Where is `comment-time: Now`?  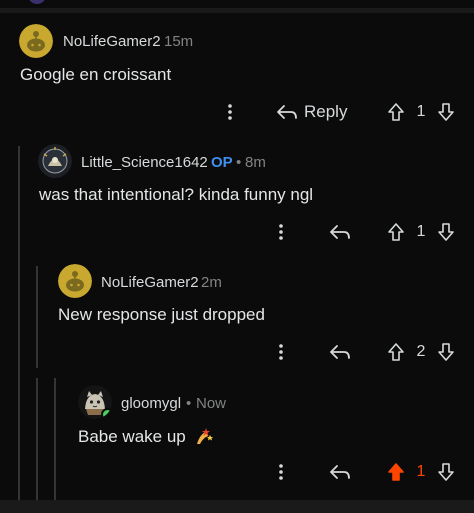
comment-time: Now is located at coordinates (211, 403).